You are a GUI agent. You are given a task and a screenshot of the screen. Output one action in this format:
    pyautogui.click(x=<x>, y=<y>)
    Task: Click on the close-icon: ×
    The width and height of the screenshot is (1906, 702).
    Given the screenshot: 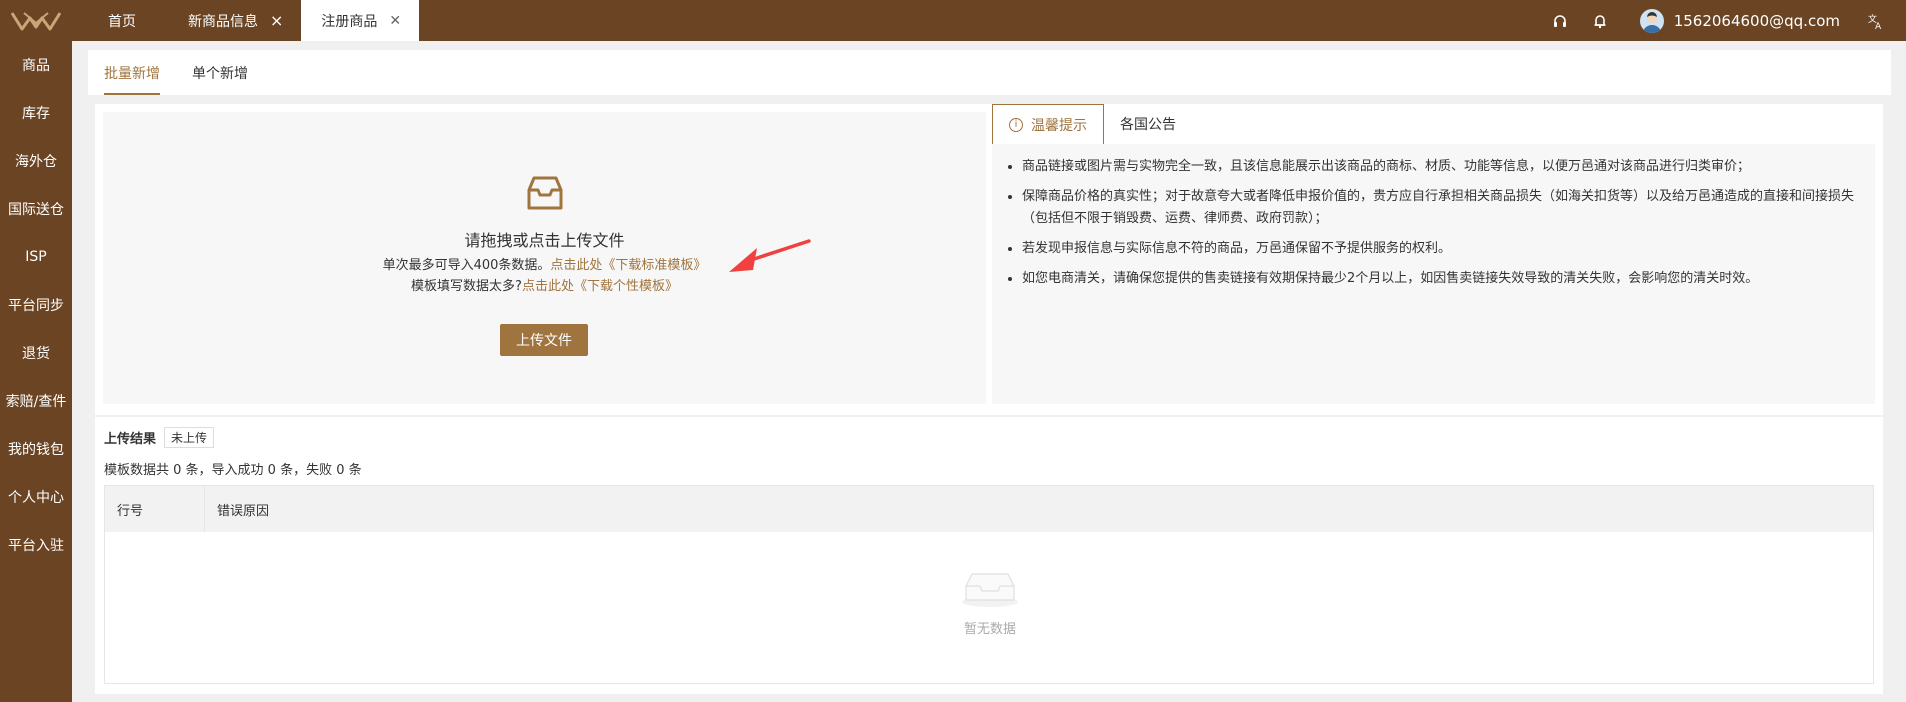 What is the action you would take?
    pyautogui.click(x=276, y=20)
    